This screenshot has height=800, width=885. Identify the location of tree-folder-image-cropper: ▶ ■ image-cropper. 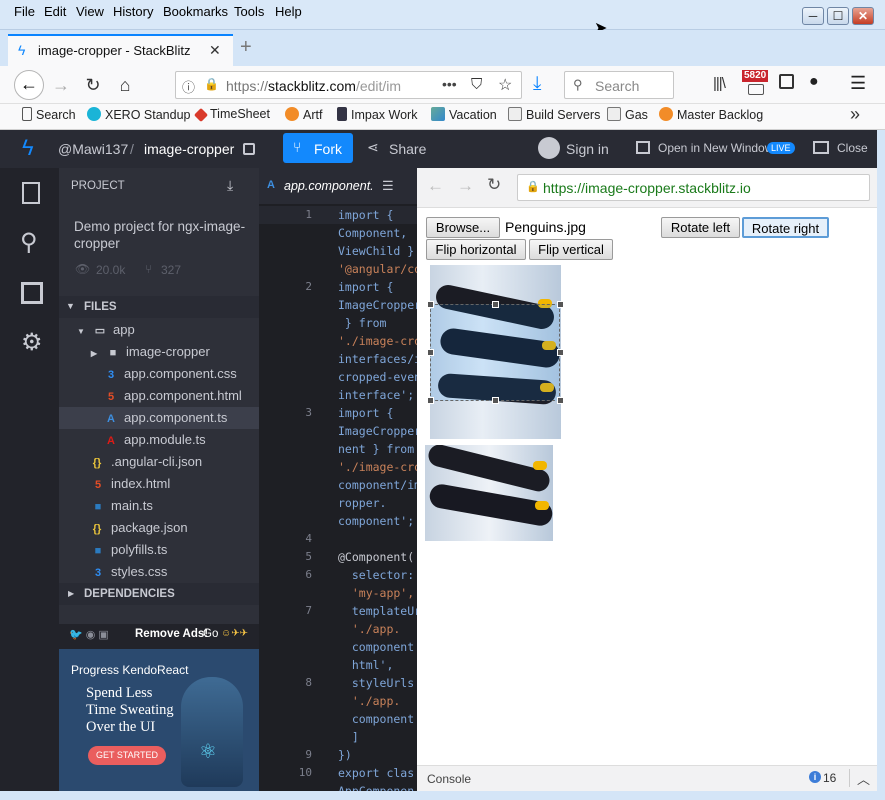
(149, 352).